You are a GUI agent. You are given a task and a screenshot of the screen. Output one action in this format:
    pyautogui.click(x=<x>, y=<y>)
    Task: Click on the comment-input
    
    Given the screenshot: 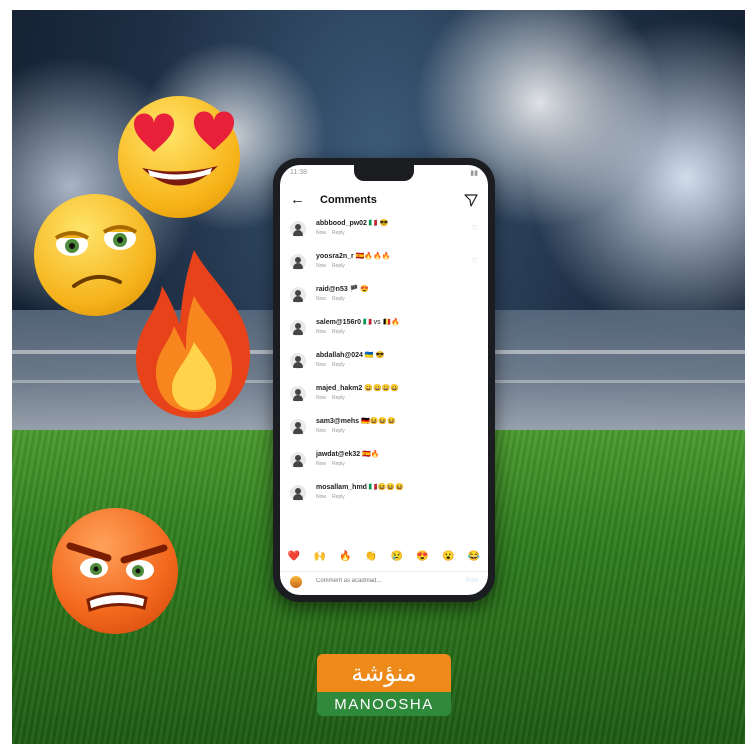 What is the action you would take?
    pyautogui.click(x=355, y=581)
    